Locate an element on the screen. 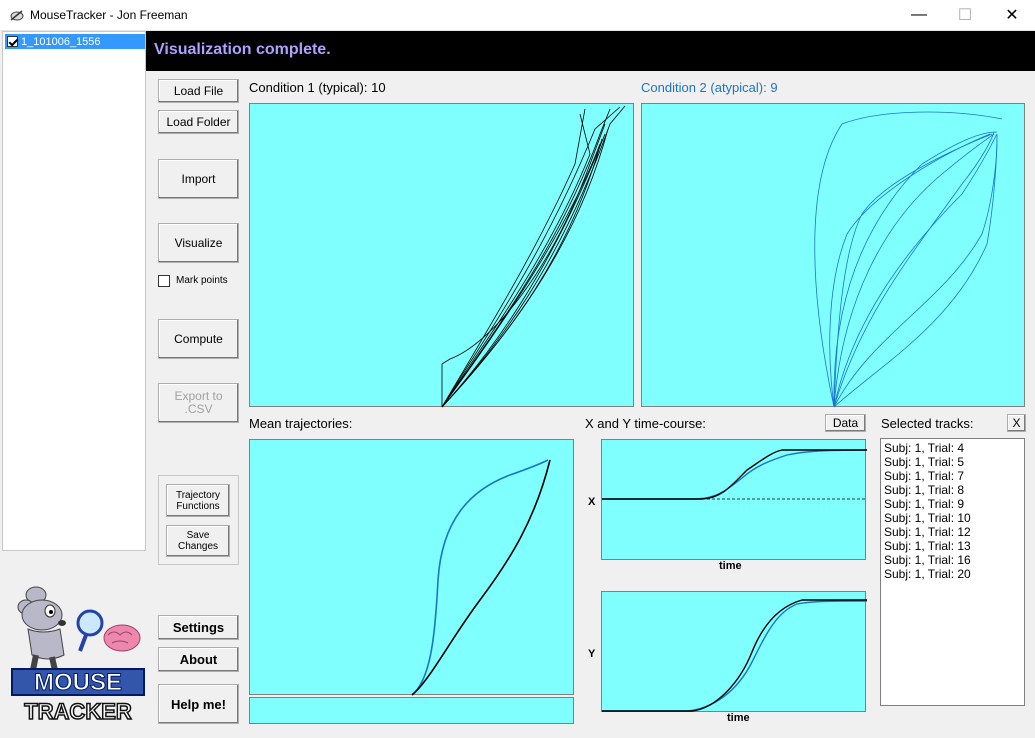  list-item: Subj: 1, Trial: 20 is located at coordinates (952, 574).